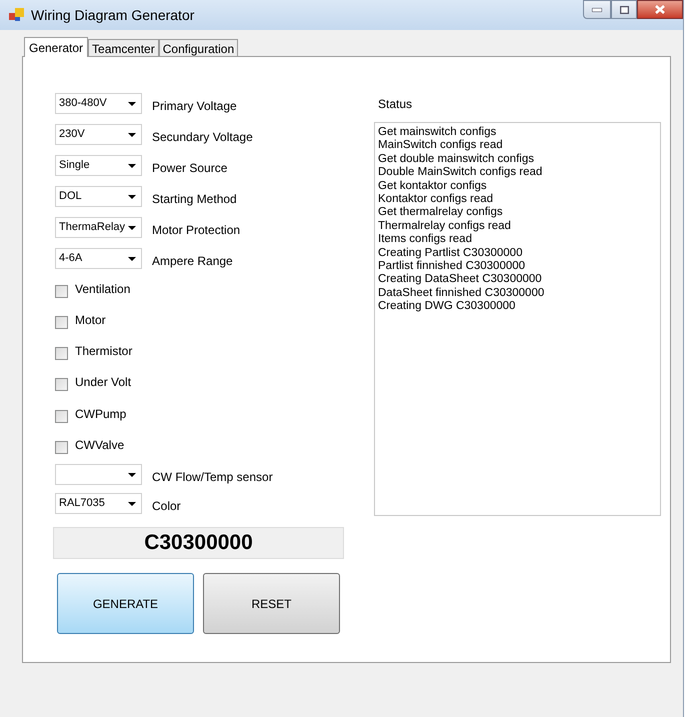 The width and height of the screenshot is (695, 717). Describe the element at coordinates (194, 199) in the screenshot. I see `field-label: Starting Method` at that location.